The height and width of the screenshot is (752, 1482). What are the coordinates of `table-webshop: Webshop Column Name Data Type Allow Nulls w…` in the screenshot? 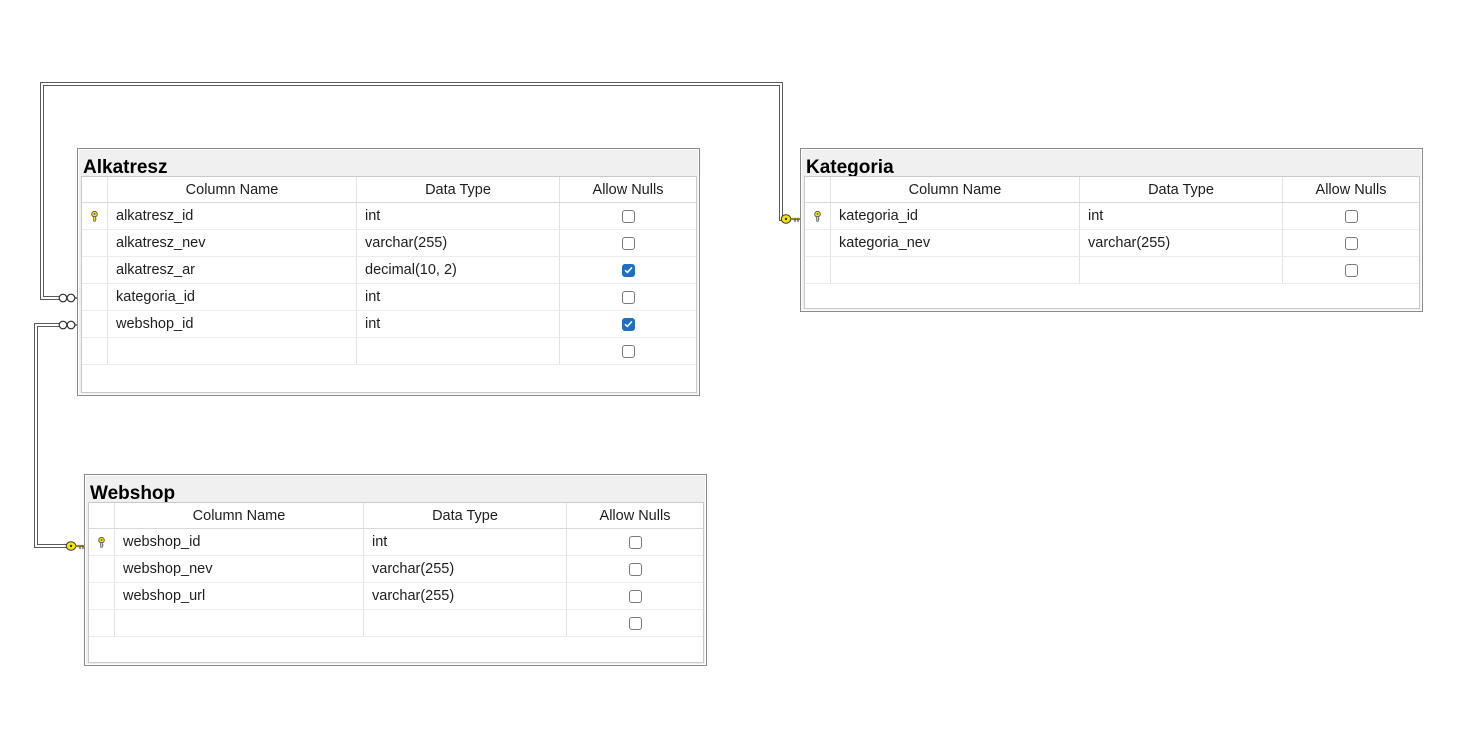 It's located at (395, 570).